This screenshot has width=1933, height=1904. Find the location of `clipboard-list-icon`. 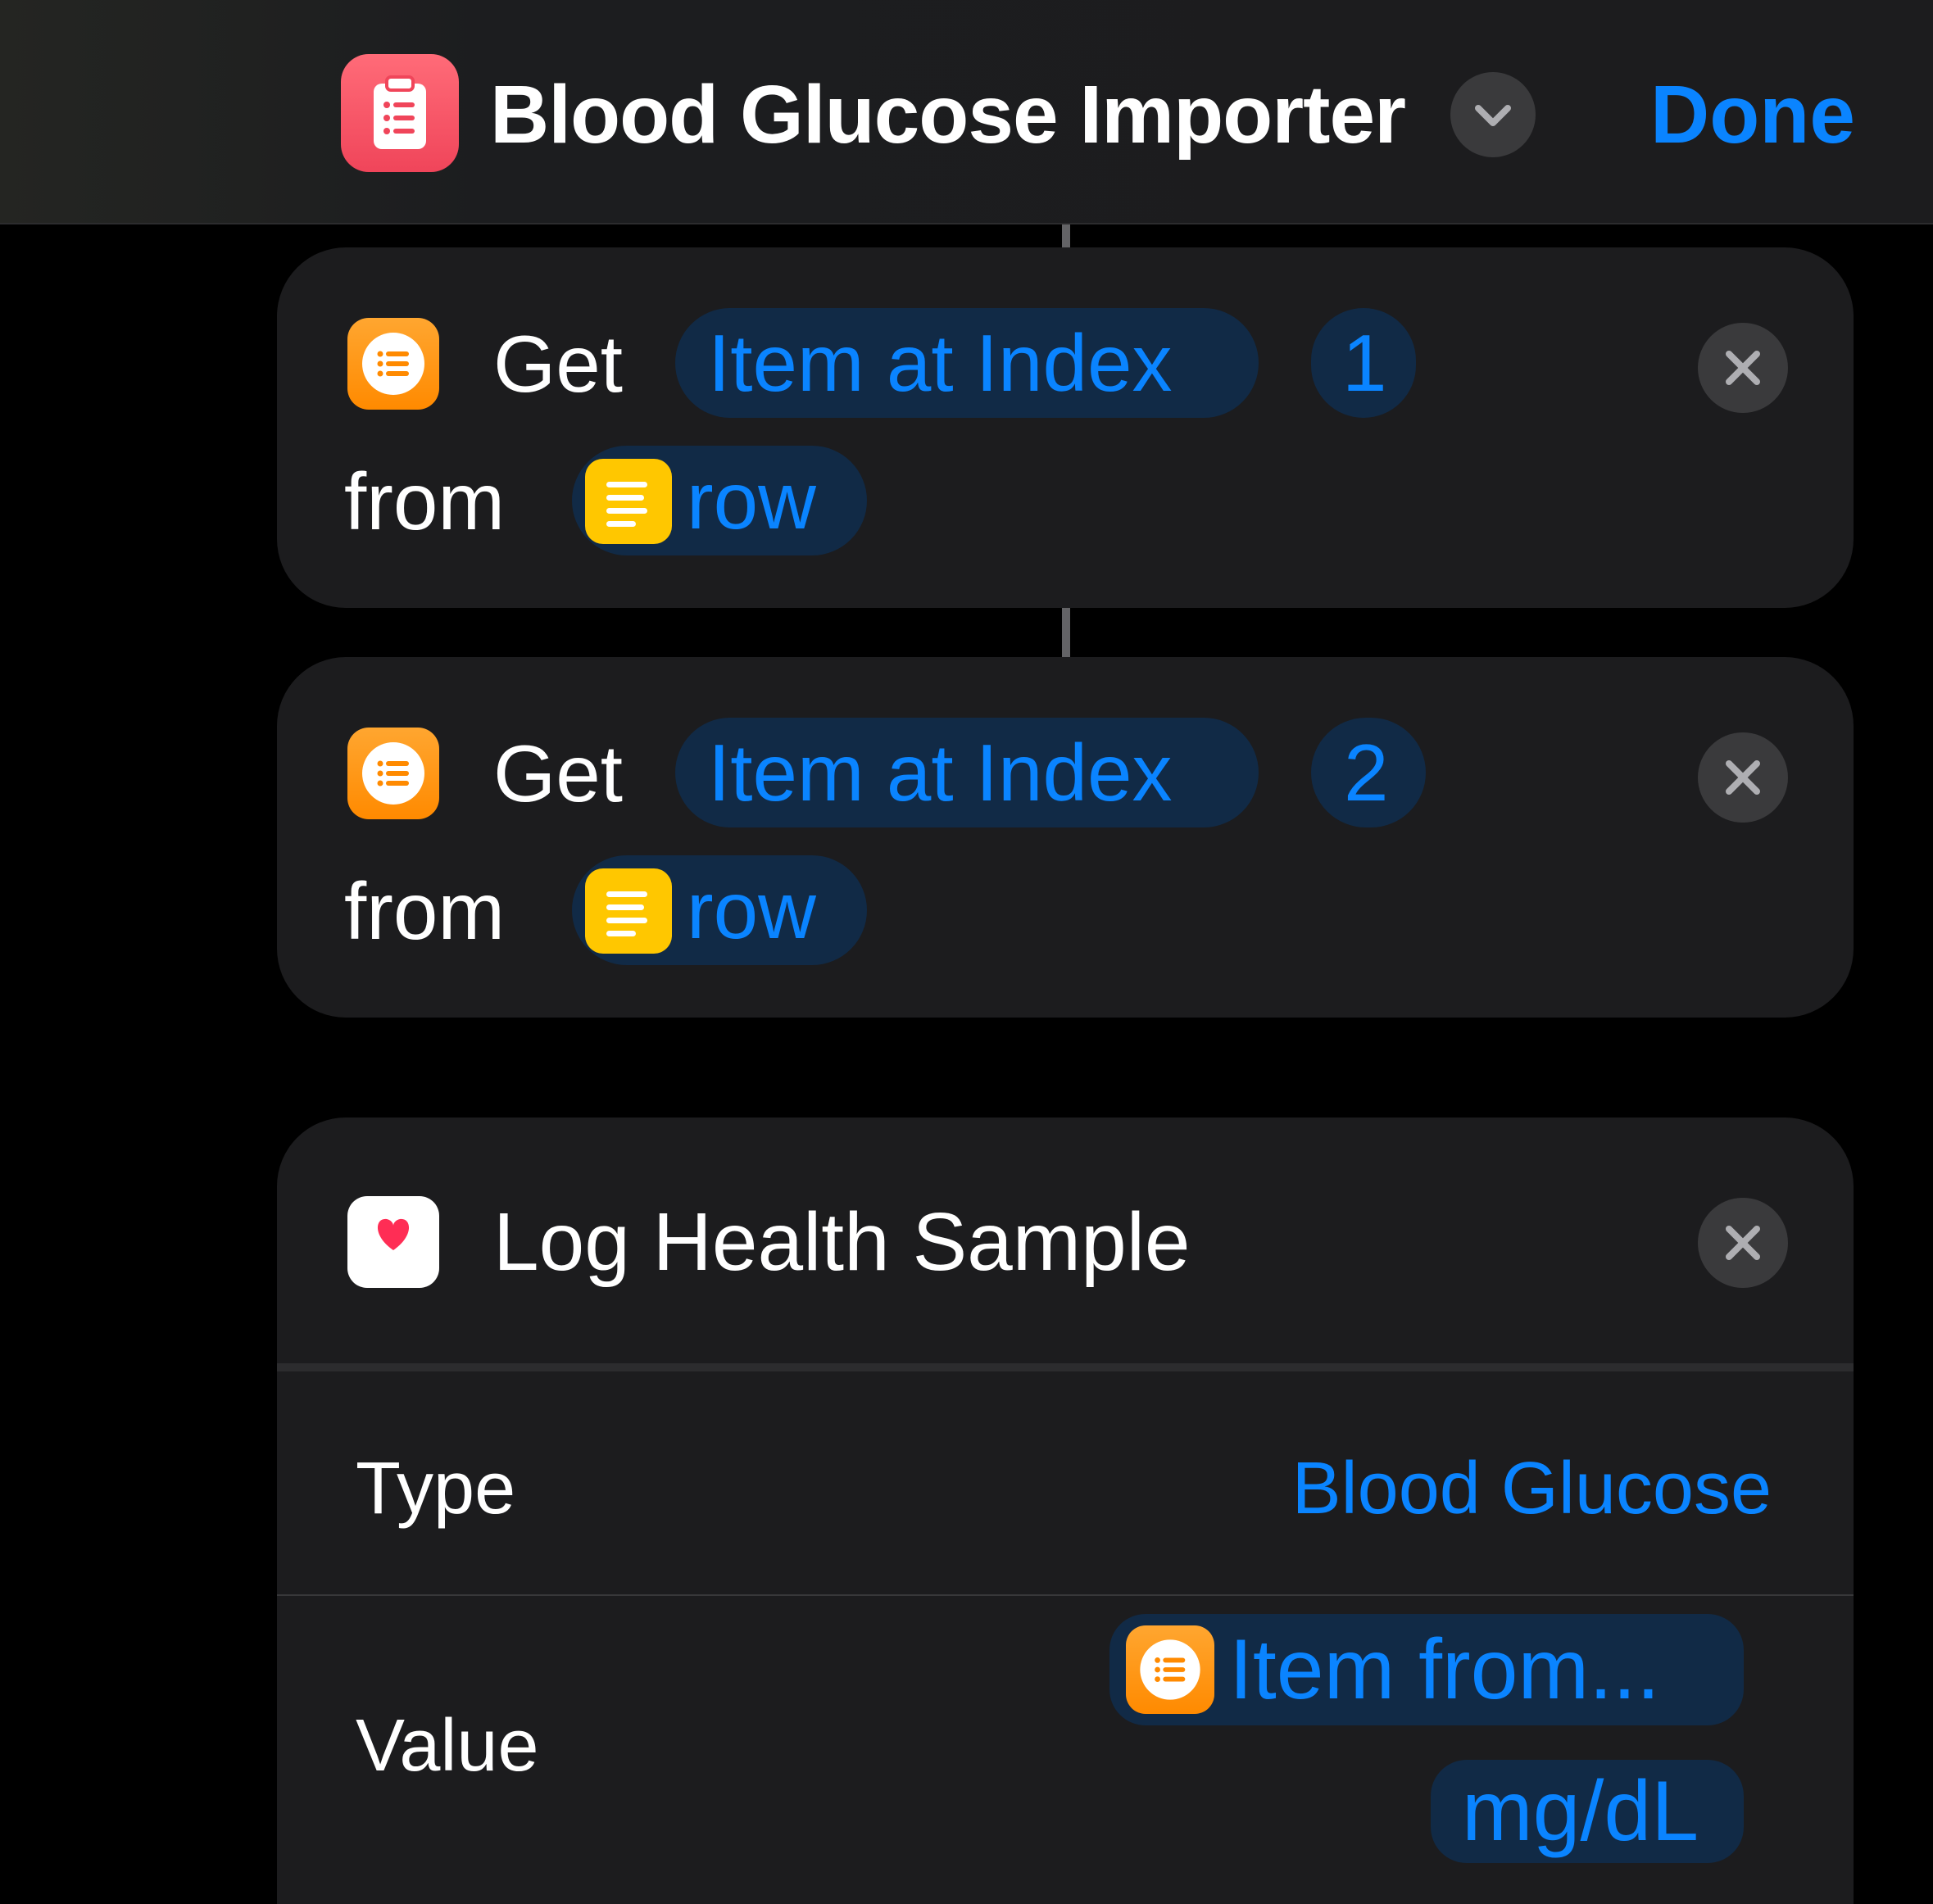

clipboard-list-icon is located at coordinates (400, 113).